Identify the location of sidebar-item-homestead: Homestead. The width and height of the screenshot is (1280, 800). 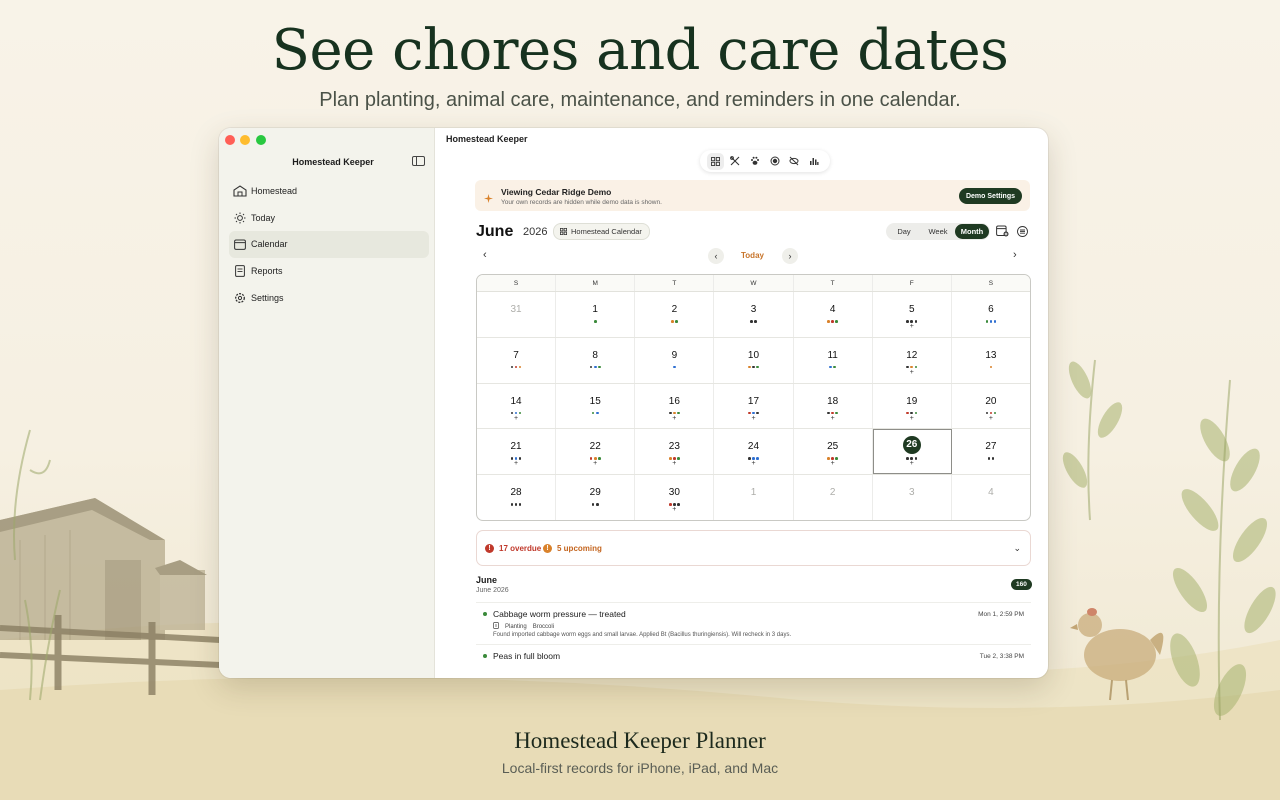
(329, 191).